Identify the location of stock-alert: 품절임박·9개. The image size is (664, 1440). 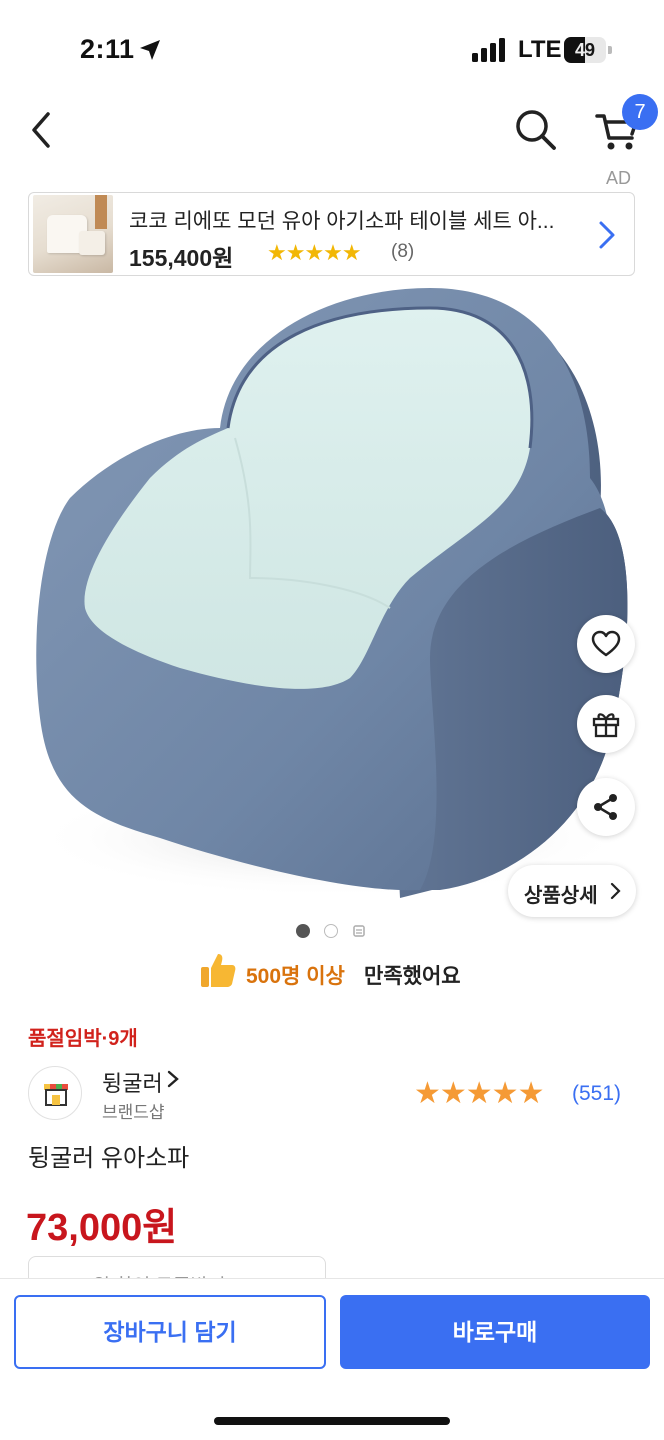
(83, 1039).